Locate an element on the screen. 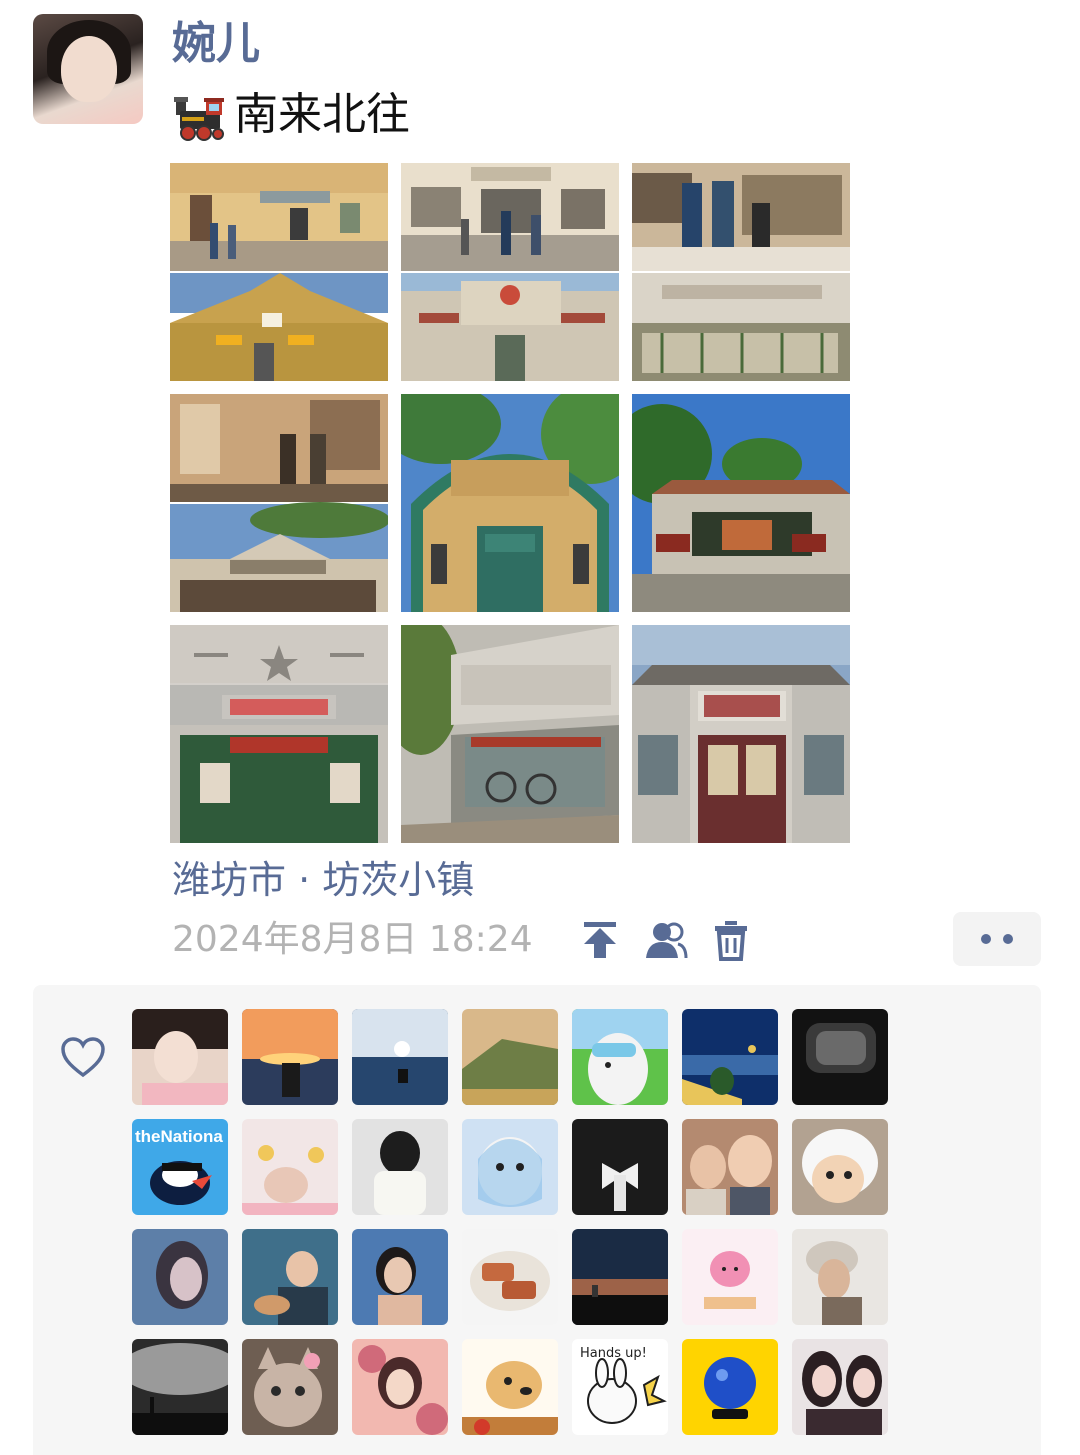  location-link: 潍坊市 · 坊茨小镇 is located at coordinates (323, 880).